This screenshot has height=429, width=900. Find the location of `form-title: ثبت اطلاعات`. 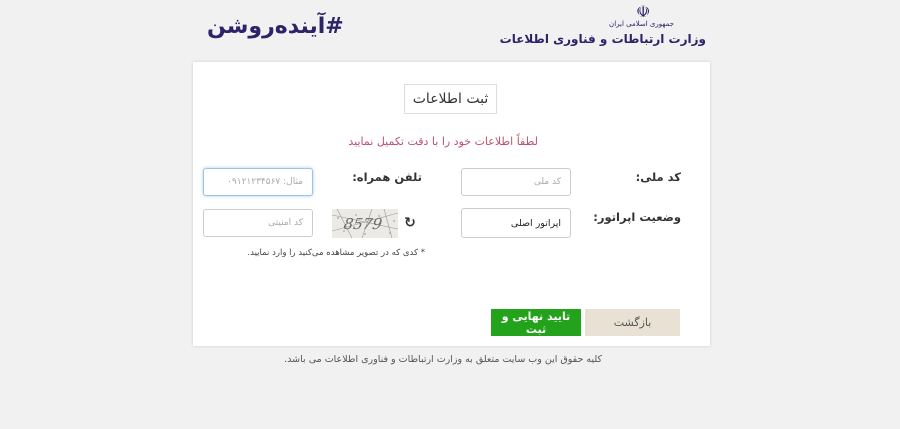

form-title: ثبت اطلاعات is located at coordinates (450, 99).